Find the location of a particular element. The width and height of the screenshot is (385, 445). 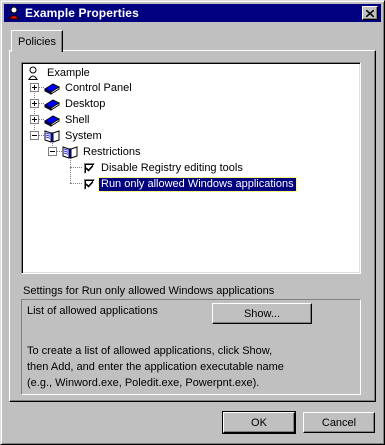

tab-policies: Policies is located at coordinates (37, 41).